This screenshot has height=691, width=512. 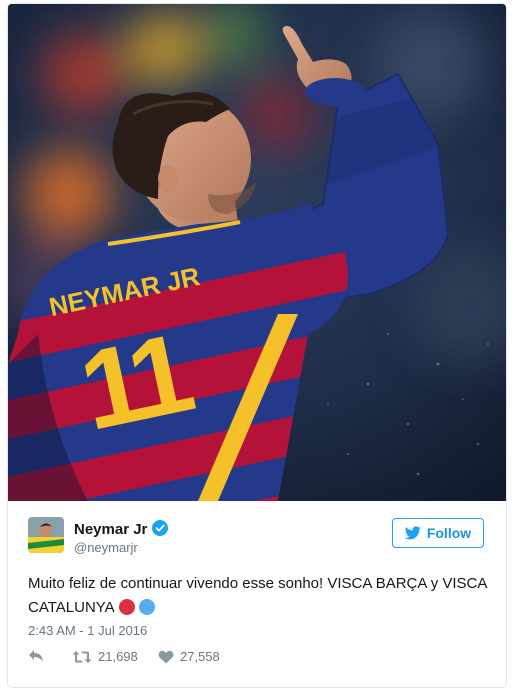 What do you see at coordinates (126, 607) in the screenshot?
I see `red-circle-emoji` at bounding box center [126, 607].